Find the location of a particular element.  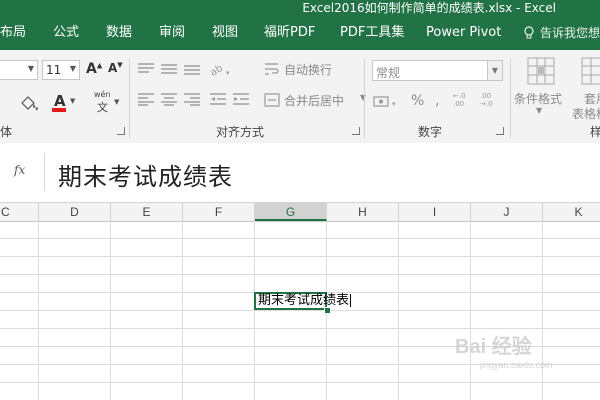

conditional-formatting-button: 条件格式 ▼ is located at coordinates (542, 86).